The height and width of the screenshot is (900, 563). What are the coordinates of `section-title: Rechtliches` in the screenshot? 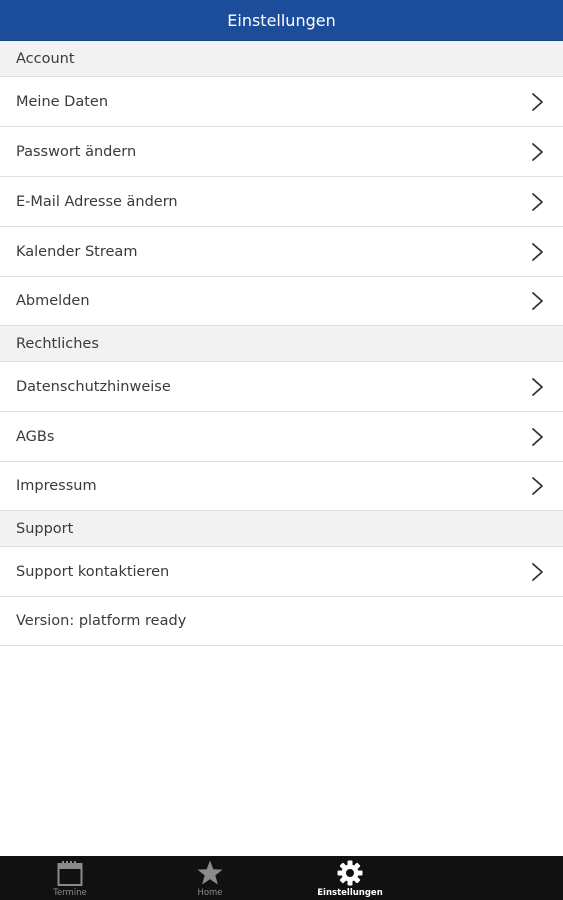 It's located at (57, 343).